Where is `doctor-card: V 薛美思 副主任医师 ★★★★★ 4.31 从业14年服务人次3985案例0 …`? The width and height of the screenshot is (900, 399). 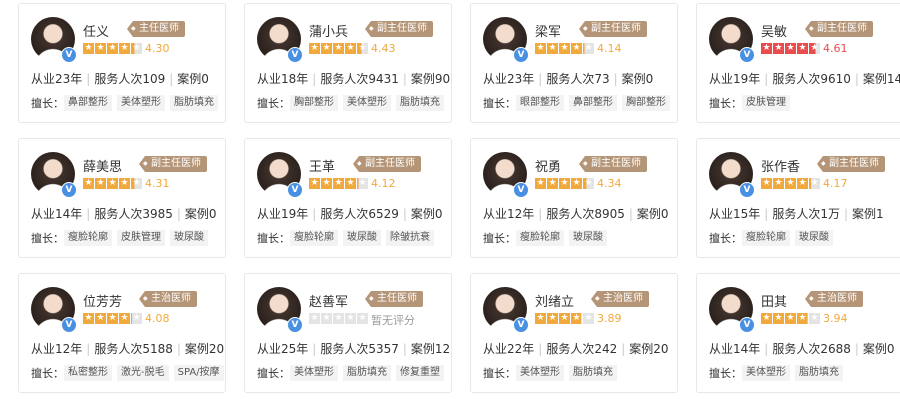 doctor-card: V 薛美思 副主任医师 ★★★★★ 4.31 从业14年服务人次3985案例0 … is located at coordinates (122, 198).